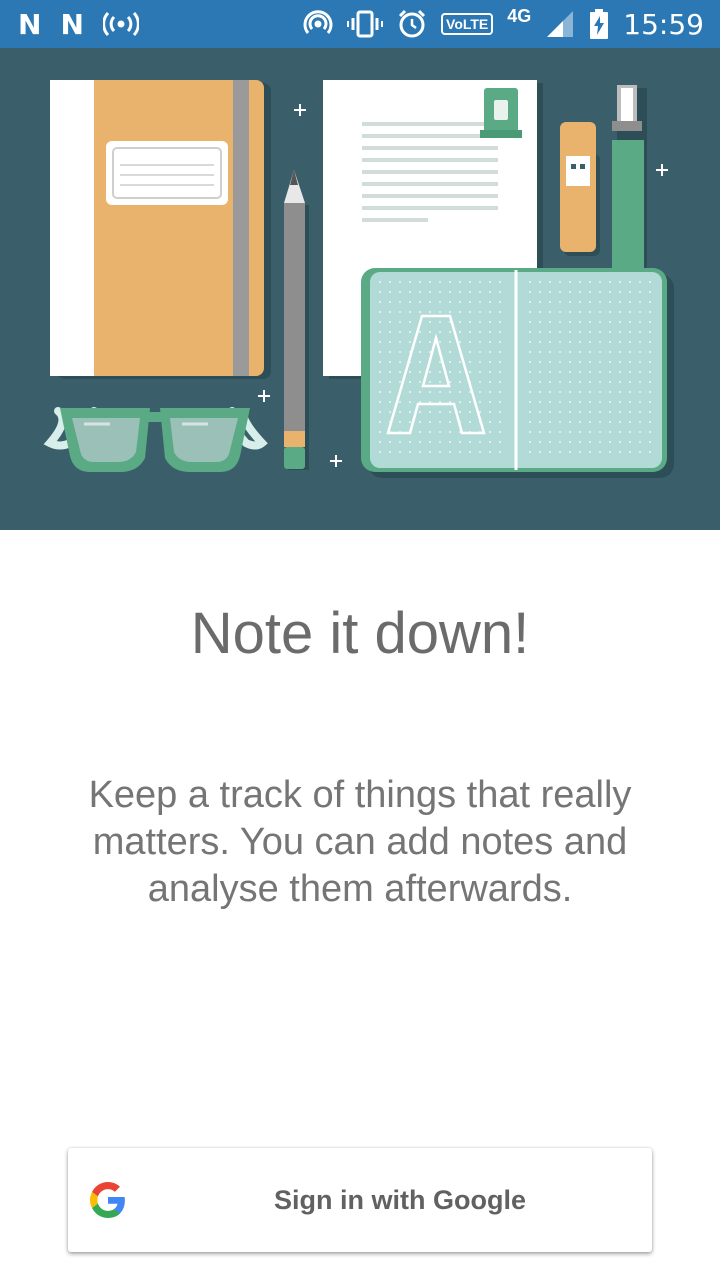 The image size is (720, 1280). I want to click on usb-stick-image, so click(580, 189).